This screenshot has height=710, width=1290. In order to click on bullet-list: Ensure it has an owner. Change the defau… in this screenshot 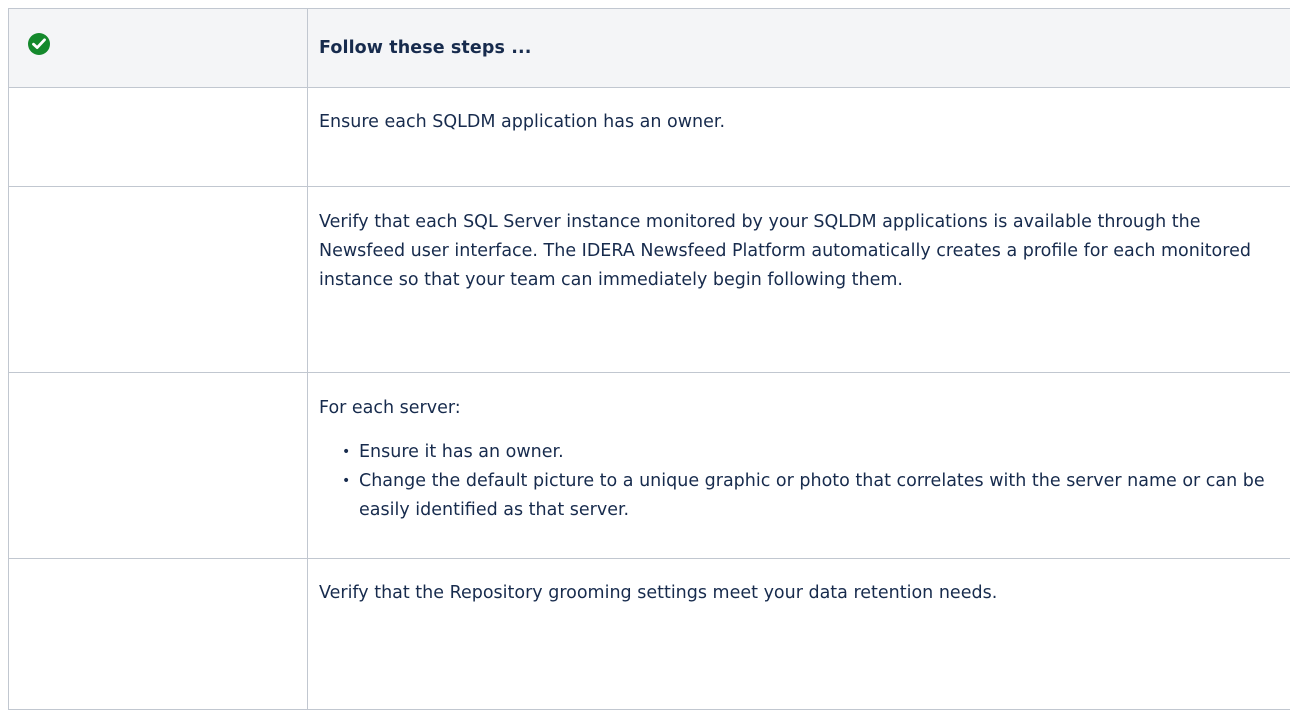, I will do `click(798, 481)`.